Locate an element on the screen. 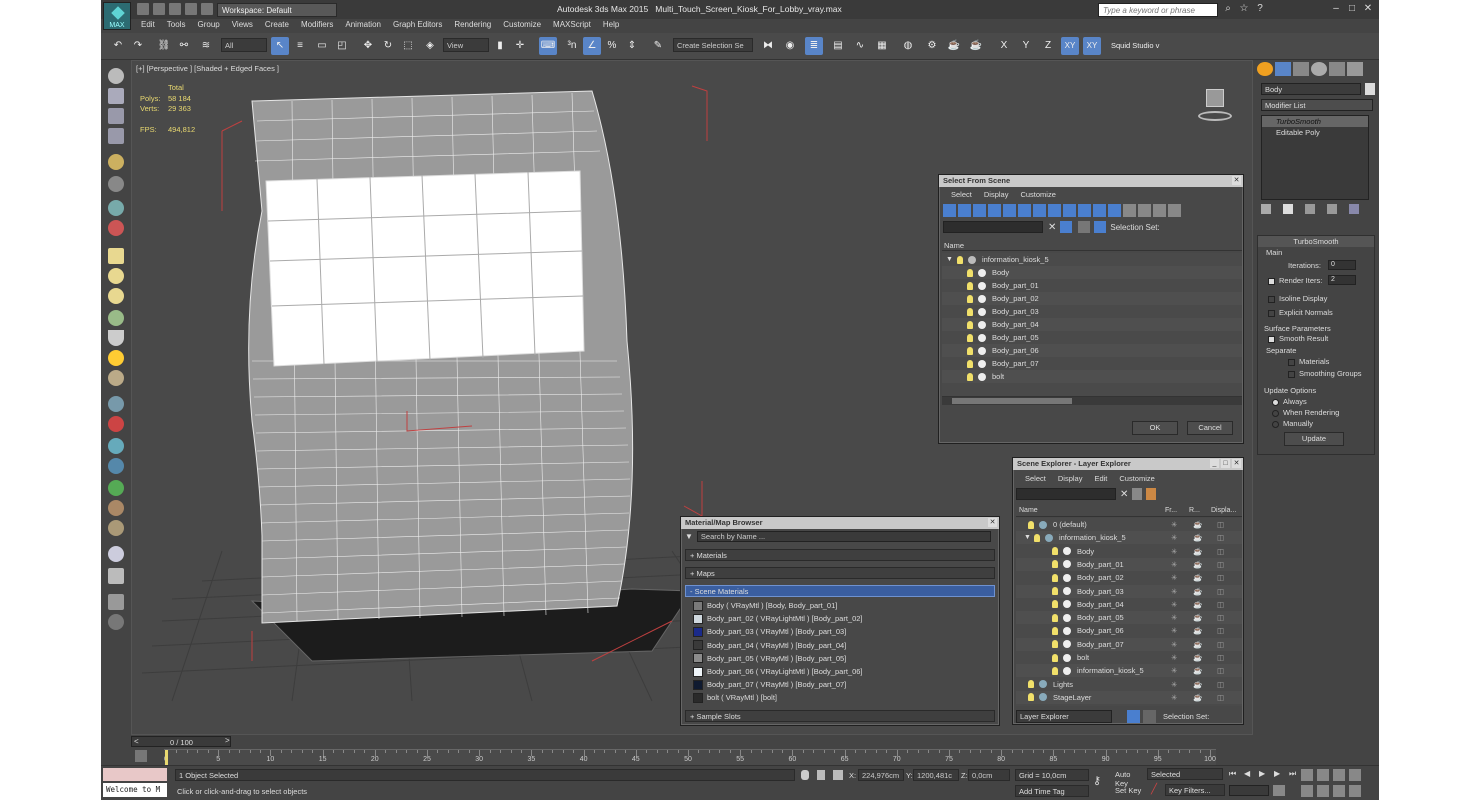 The height and width of the screenshot is (800, 1480). box-icon is located at coordinates (116, 96).